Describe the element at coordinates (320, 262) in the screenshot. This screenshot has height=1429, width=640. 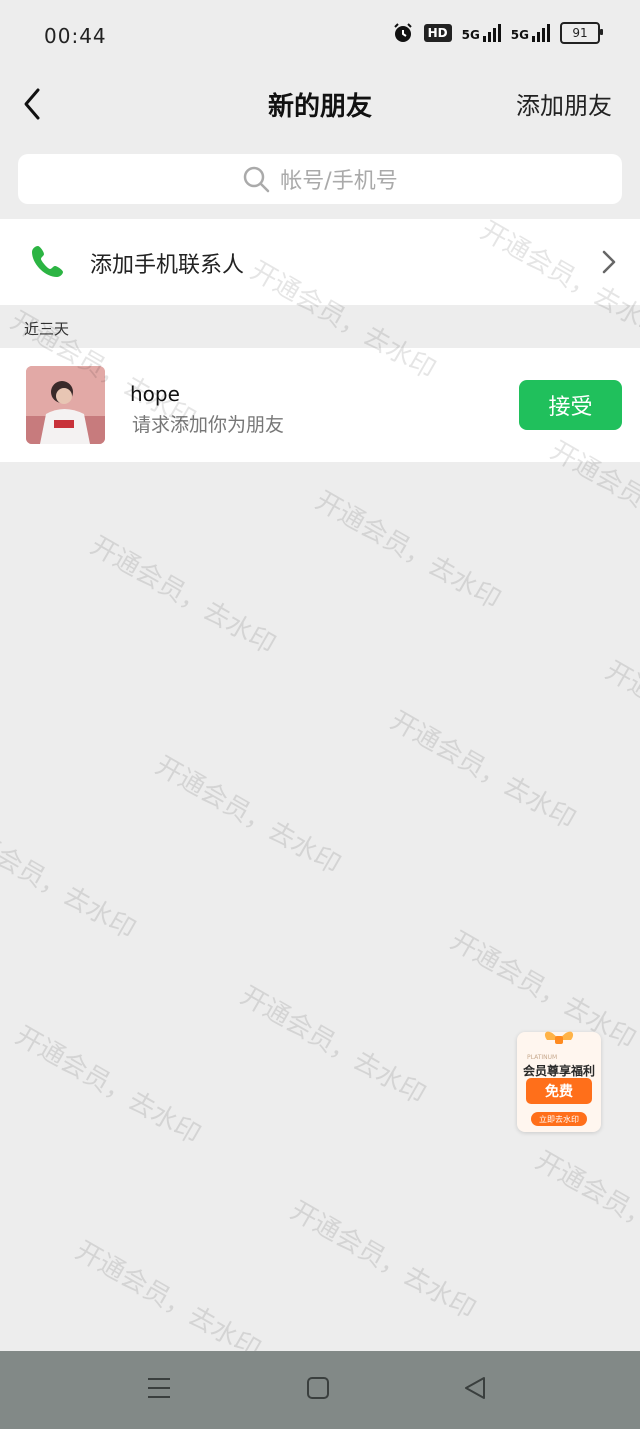
I see `add-phone-contacts-row: 添加手机联系人` at that location.